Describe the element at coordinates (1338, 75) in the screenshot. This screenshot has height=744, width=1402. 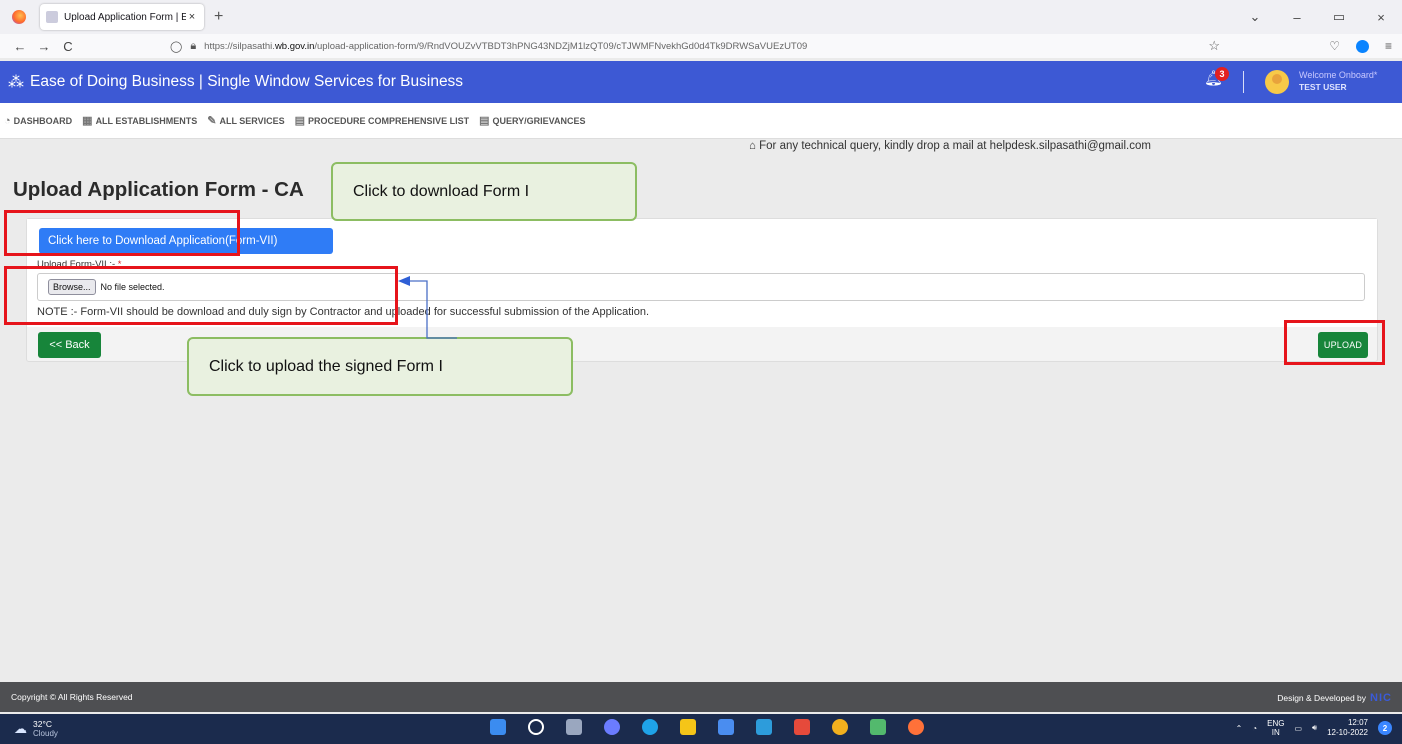
I see `welcome-text: Welcome Onboard*` at that location.